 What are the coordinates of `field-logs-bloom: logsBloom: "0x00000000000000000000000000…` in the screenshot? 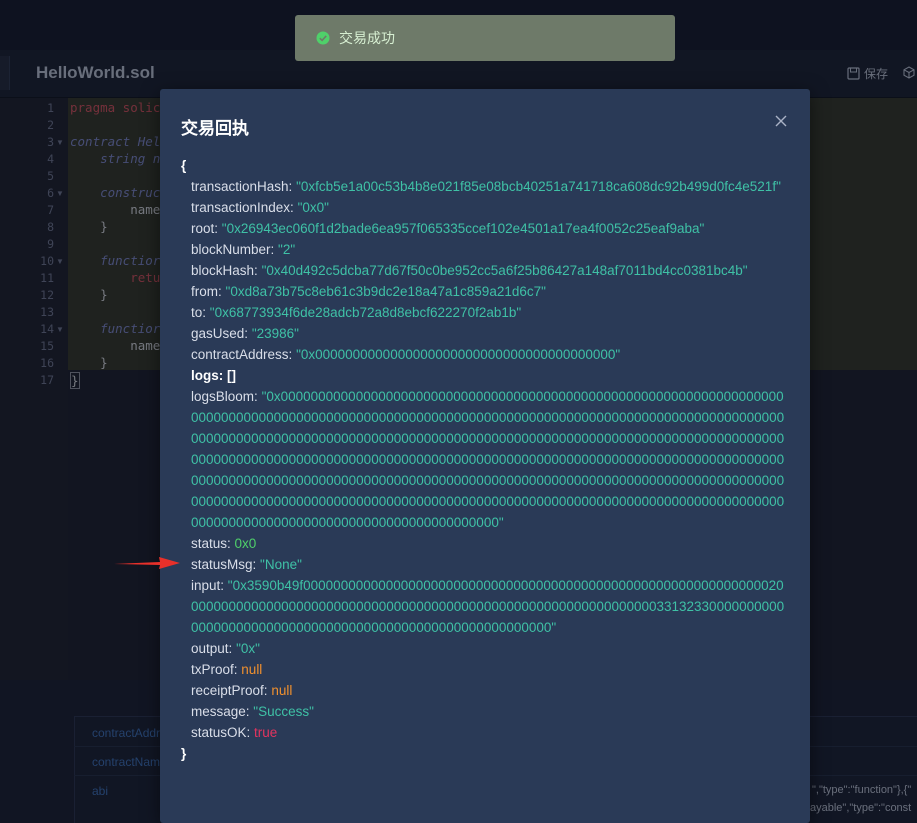 It's located at (486, 459).